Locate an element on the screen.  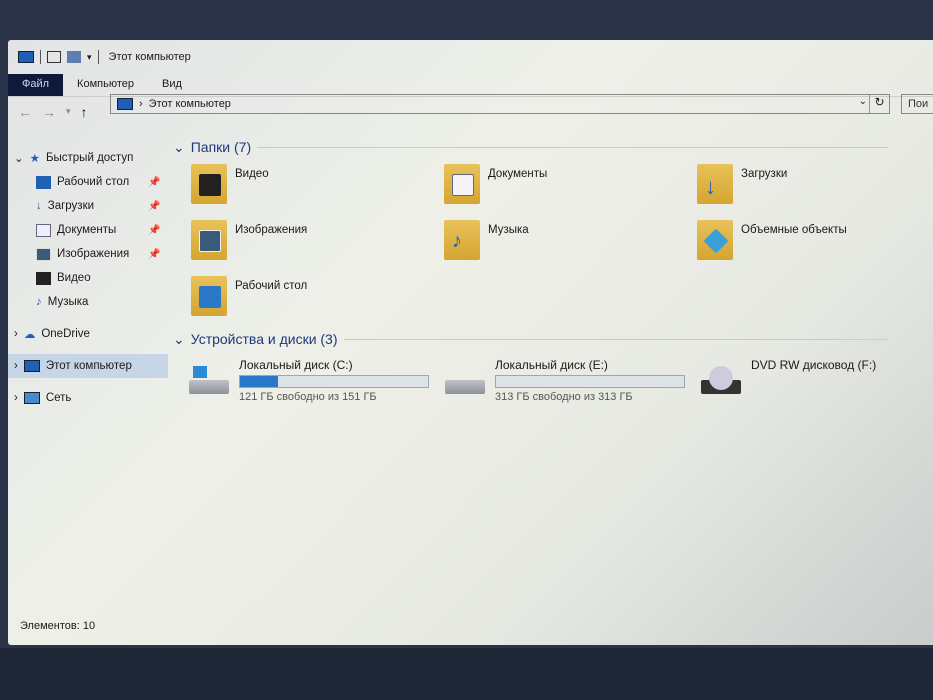
documents-folder-icon is located at coordinates (462, 184).